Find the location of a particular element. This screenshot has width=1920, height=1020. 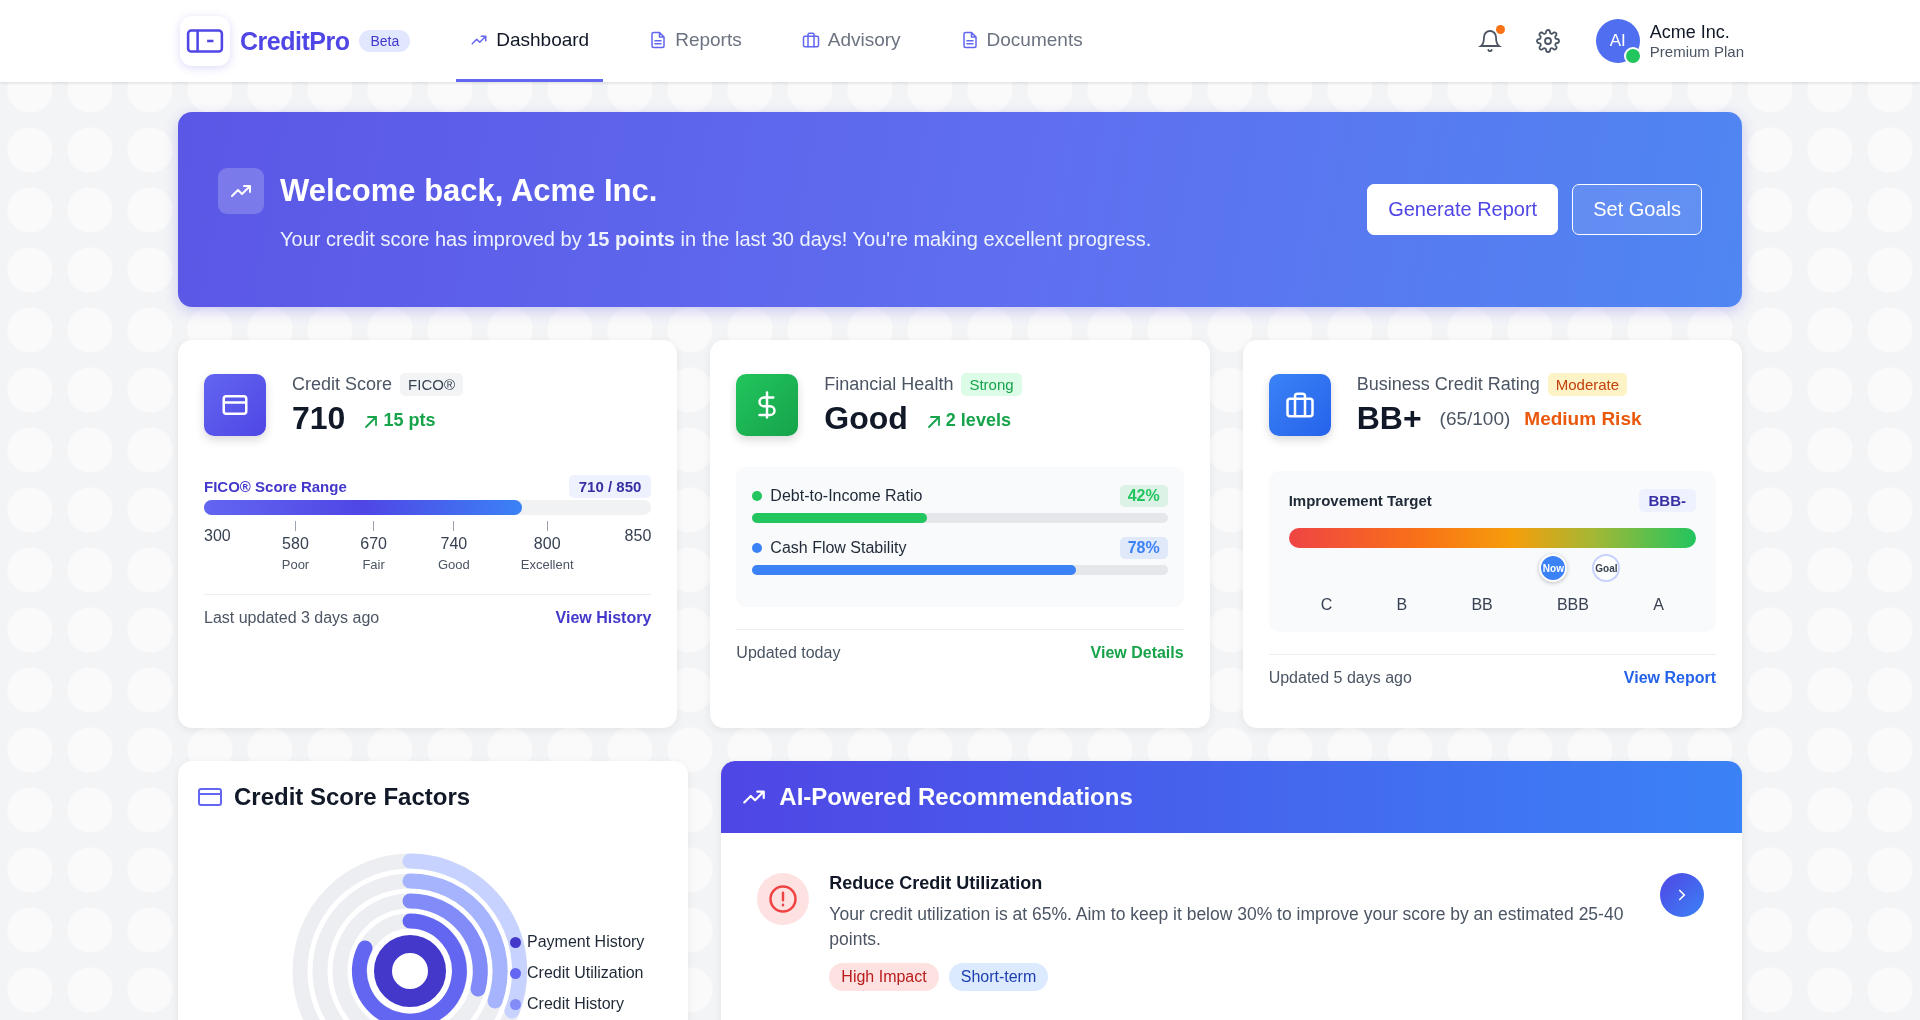

card-link: View Details is located at coordinates (1137, 653).